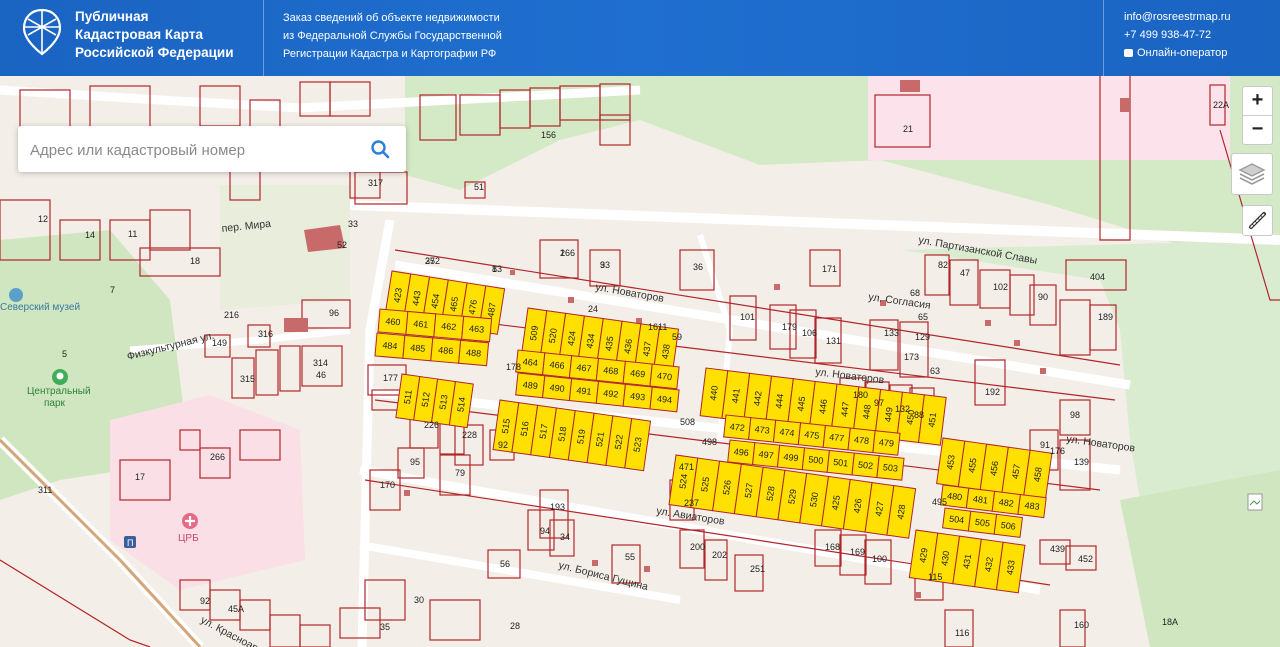  What do you see at coordinates (840, 462) in the screenshot?
I see `highlighted-parcel: 501` at bounding box center [840, 462].